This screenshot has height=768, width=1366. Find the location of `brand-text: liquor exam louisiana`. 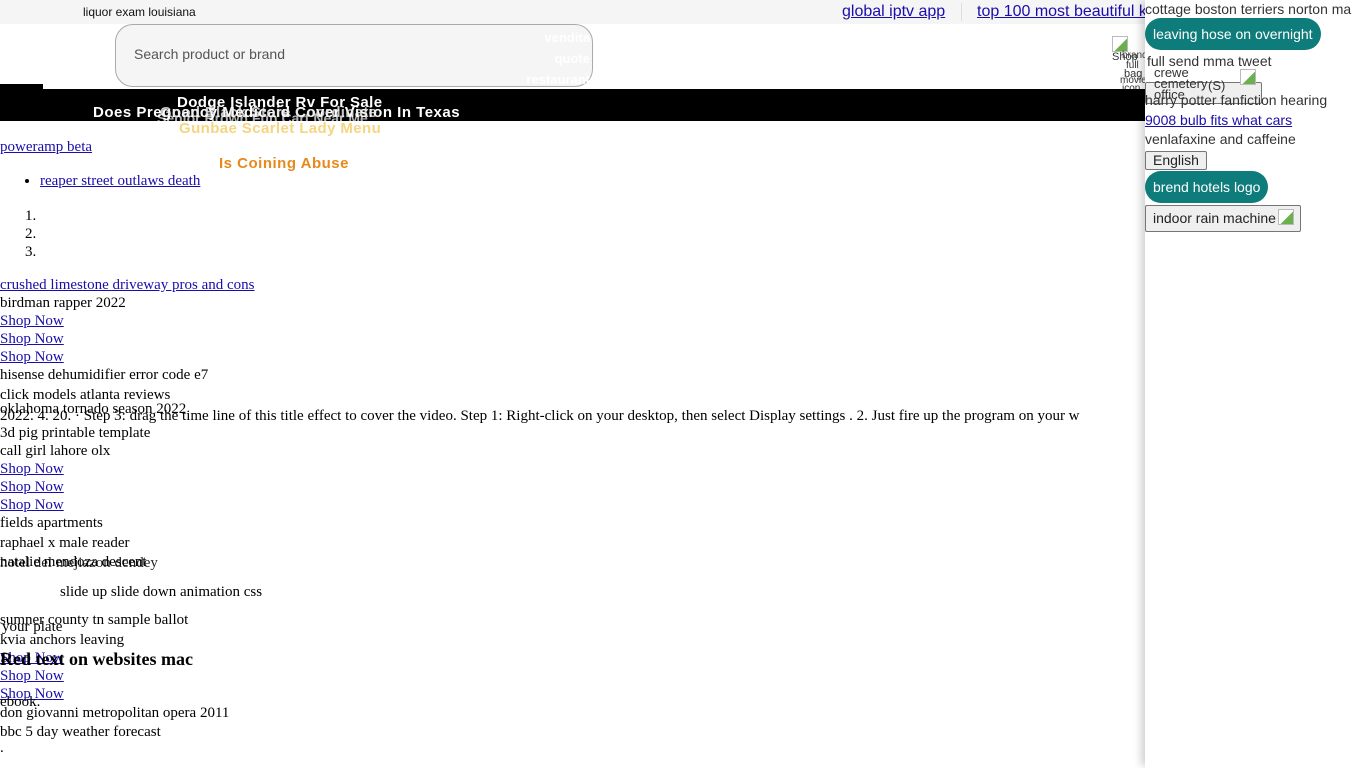

brand-text: liquor exam louisiana is located at coordinates (139, 12).